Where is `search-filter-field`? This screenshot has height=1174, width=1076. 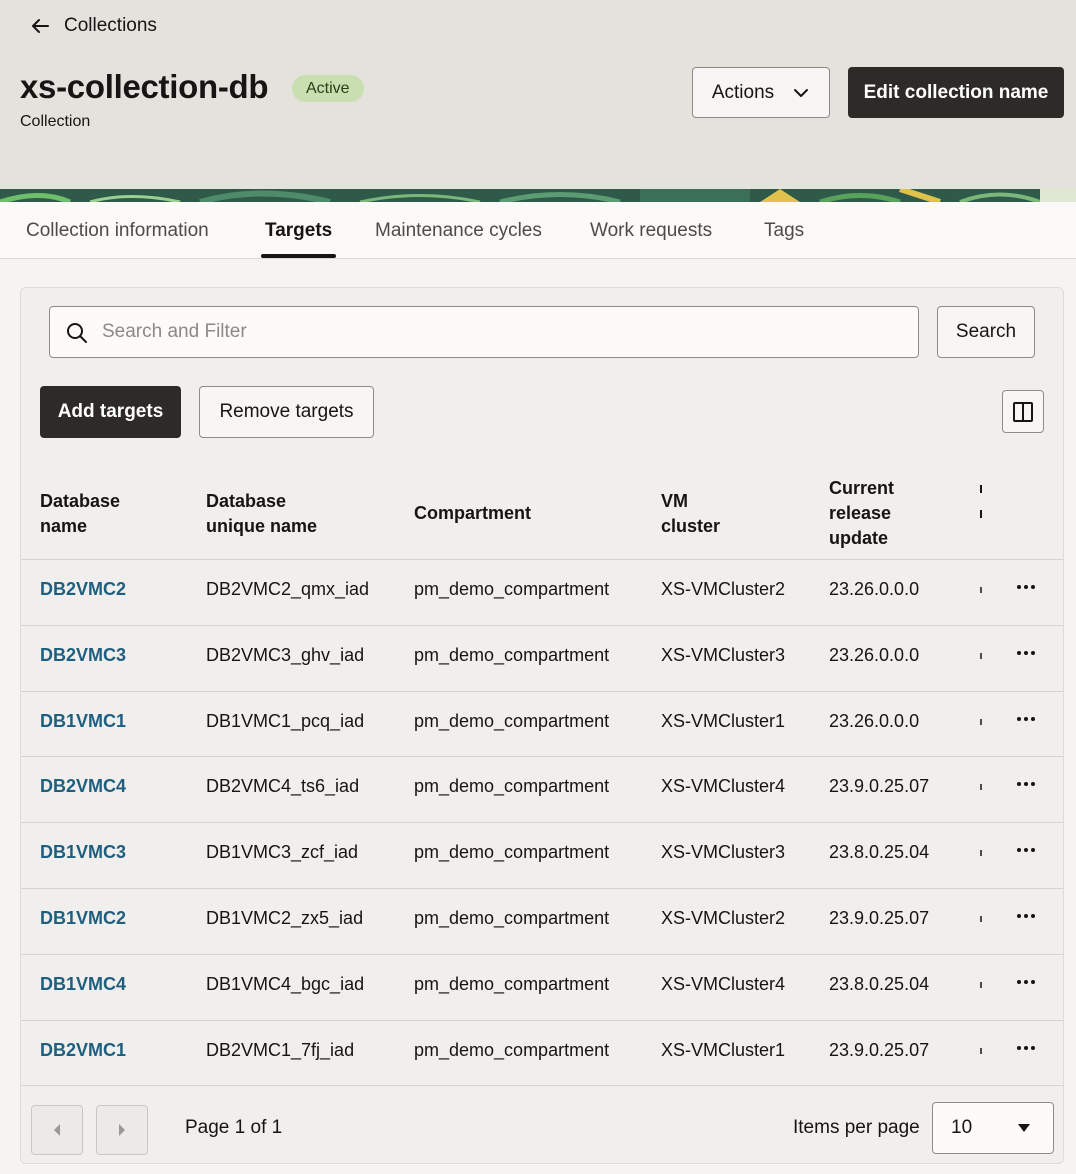 search-filter-field is located at coordinates (484, 332).